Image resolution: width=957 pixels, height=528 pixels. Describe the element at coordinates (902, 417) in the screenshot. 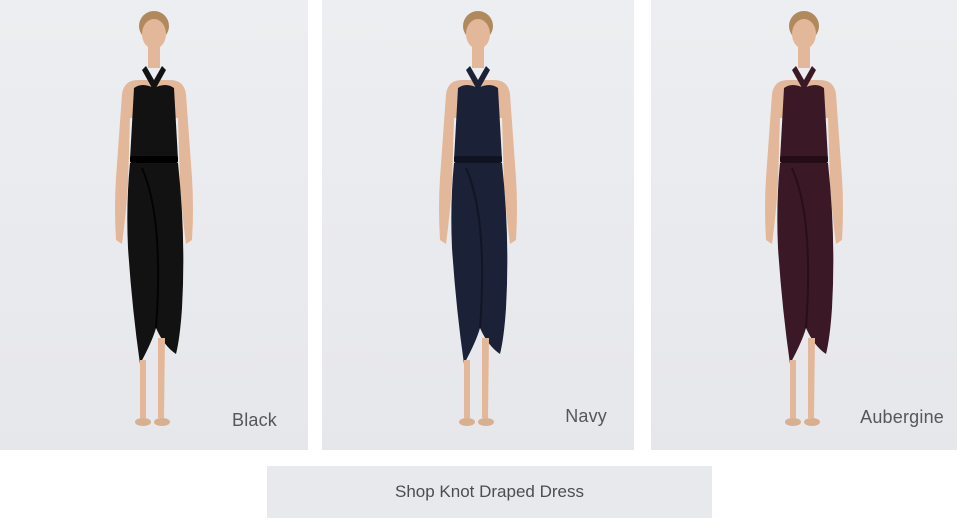

I see `color-label: Aubergine` at that location.